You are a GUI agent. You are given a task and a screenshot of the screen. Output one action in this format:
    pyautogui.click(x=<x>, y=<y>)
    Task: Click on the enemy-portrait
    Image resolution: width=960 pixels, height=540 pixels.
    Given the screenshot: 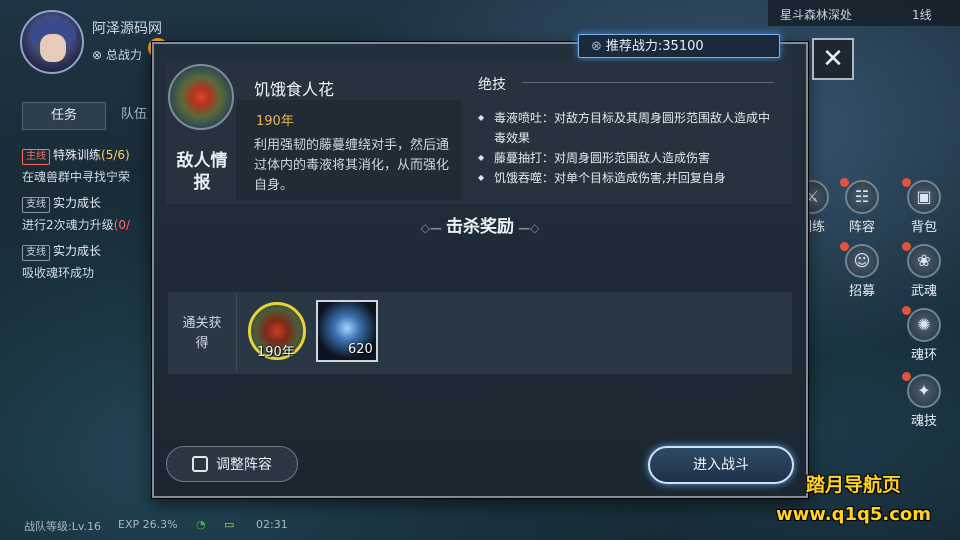 What is the action you would take?
    pyautogui.click(x=201, y=97)
    